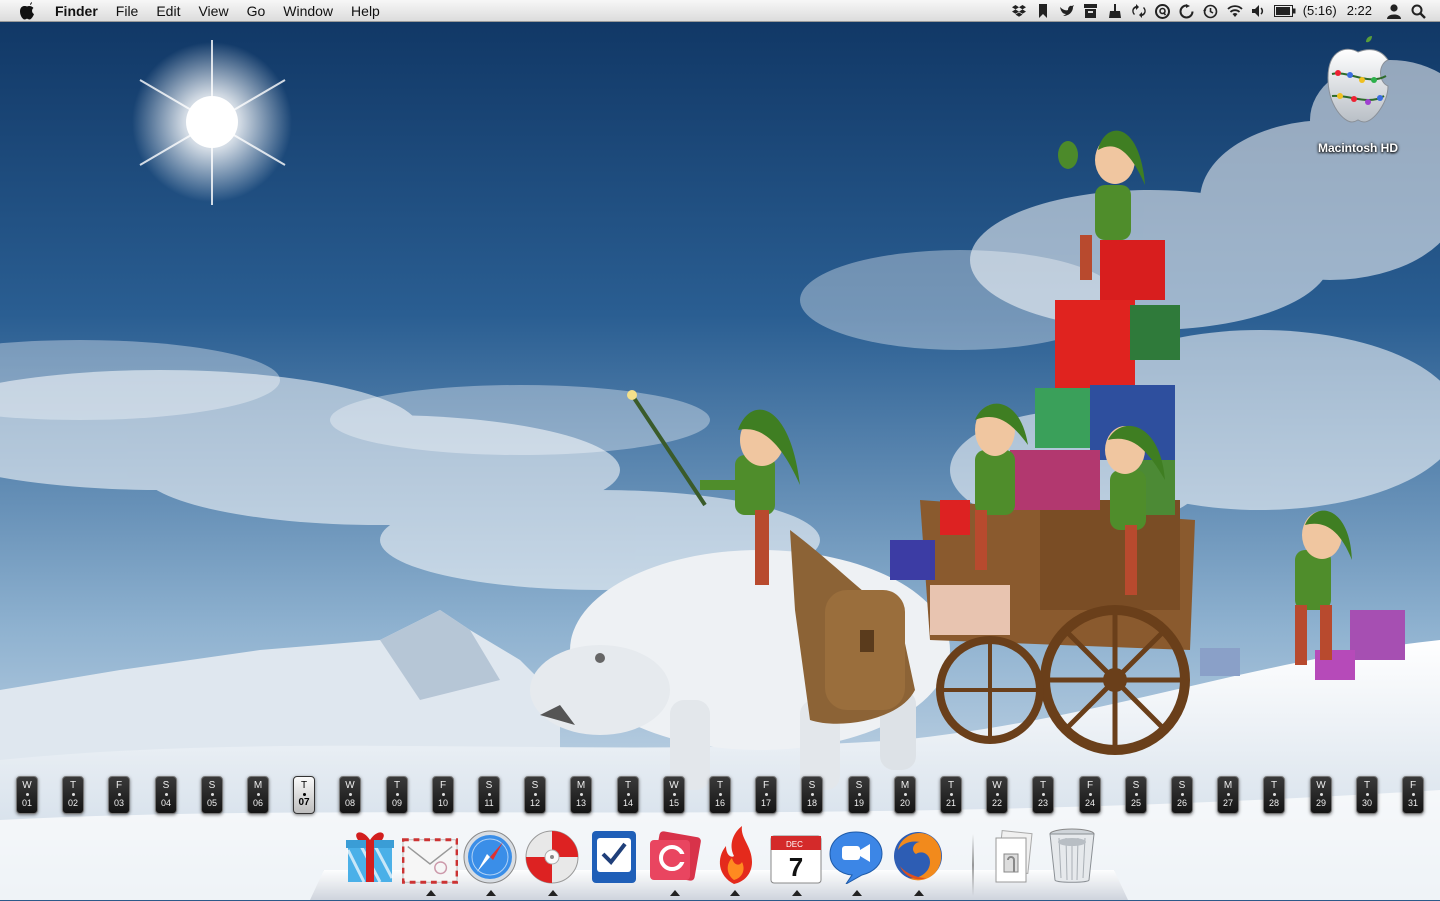 Image resolution: width=1440 pixels, height=901 pixels. I want to click on calendar-day: M 13, so click(581, 795).